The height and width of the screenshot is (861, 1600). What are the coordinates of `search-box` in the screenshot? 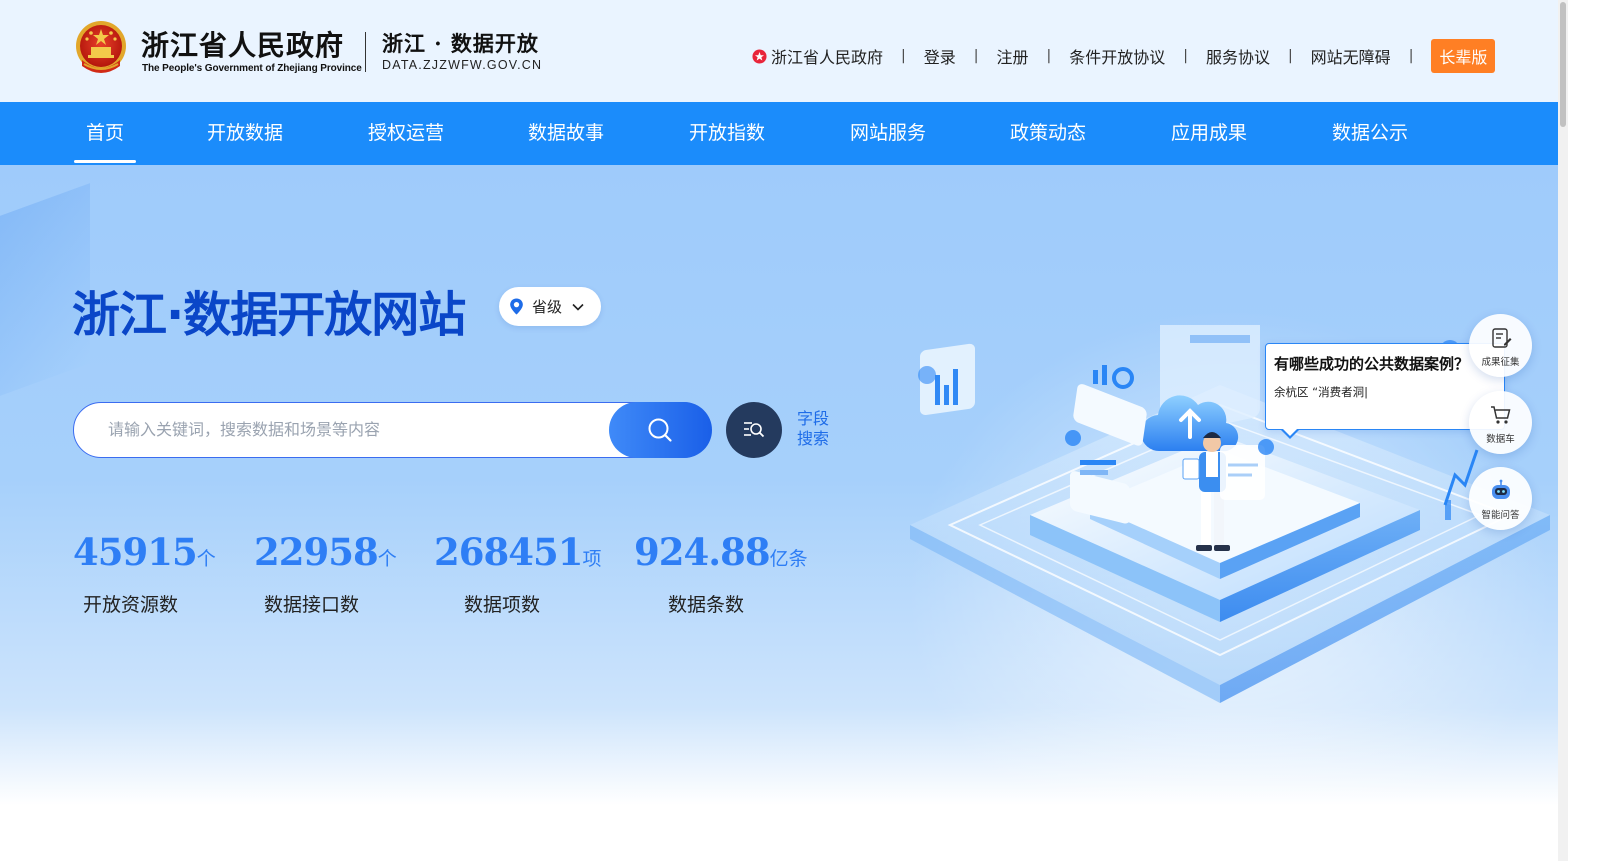 It's located at (392, 429).